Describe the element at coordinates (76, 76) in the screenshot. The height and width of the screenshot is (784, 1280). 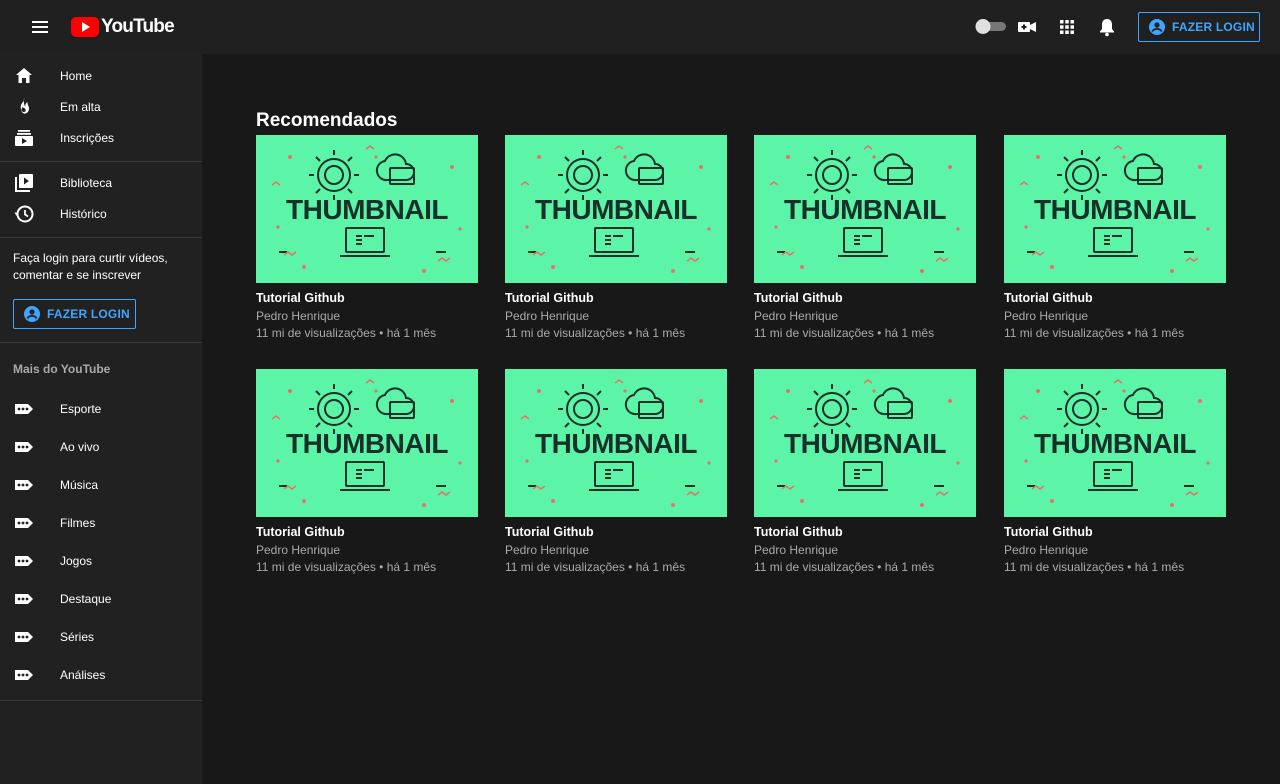
I see `sidebar-item-label: Home` at that location.